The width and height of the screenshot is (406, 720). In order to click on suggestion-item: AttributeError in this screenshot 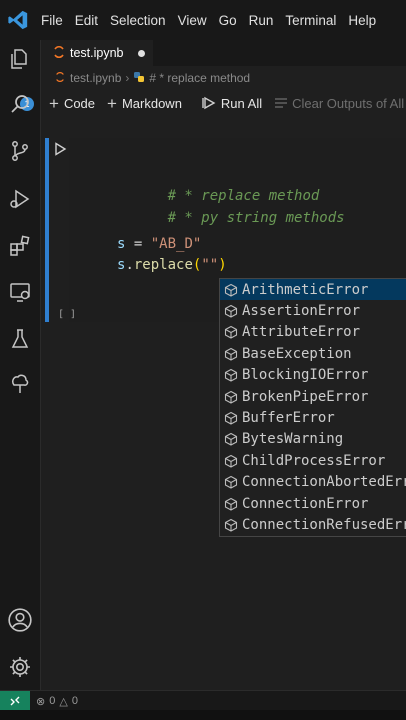, I will do `click(313, 332)`.